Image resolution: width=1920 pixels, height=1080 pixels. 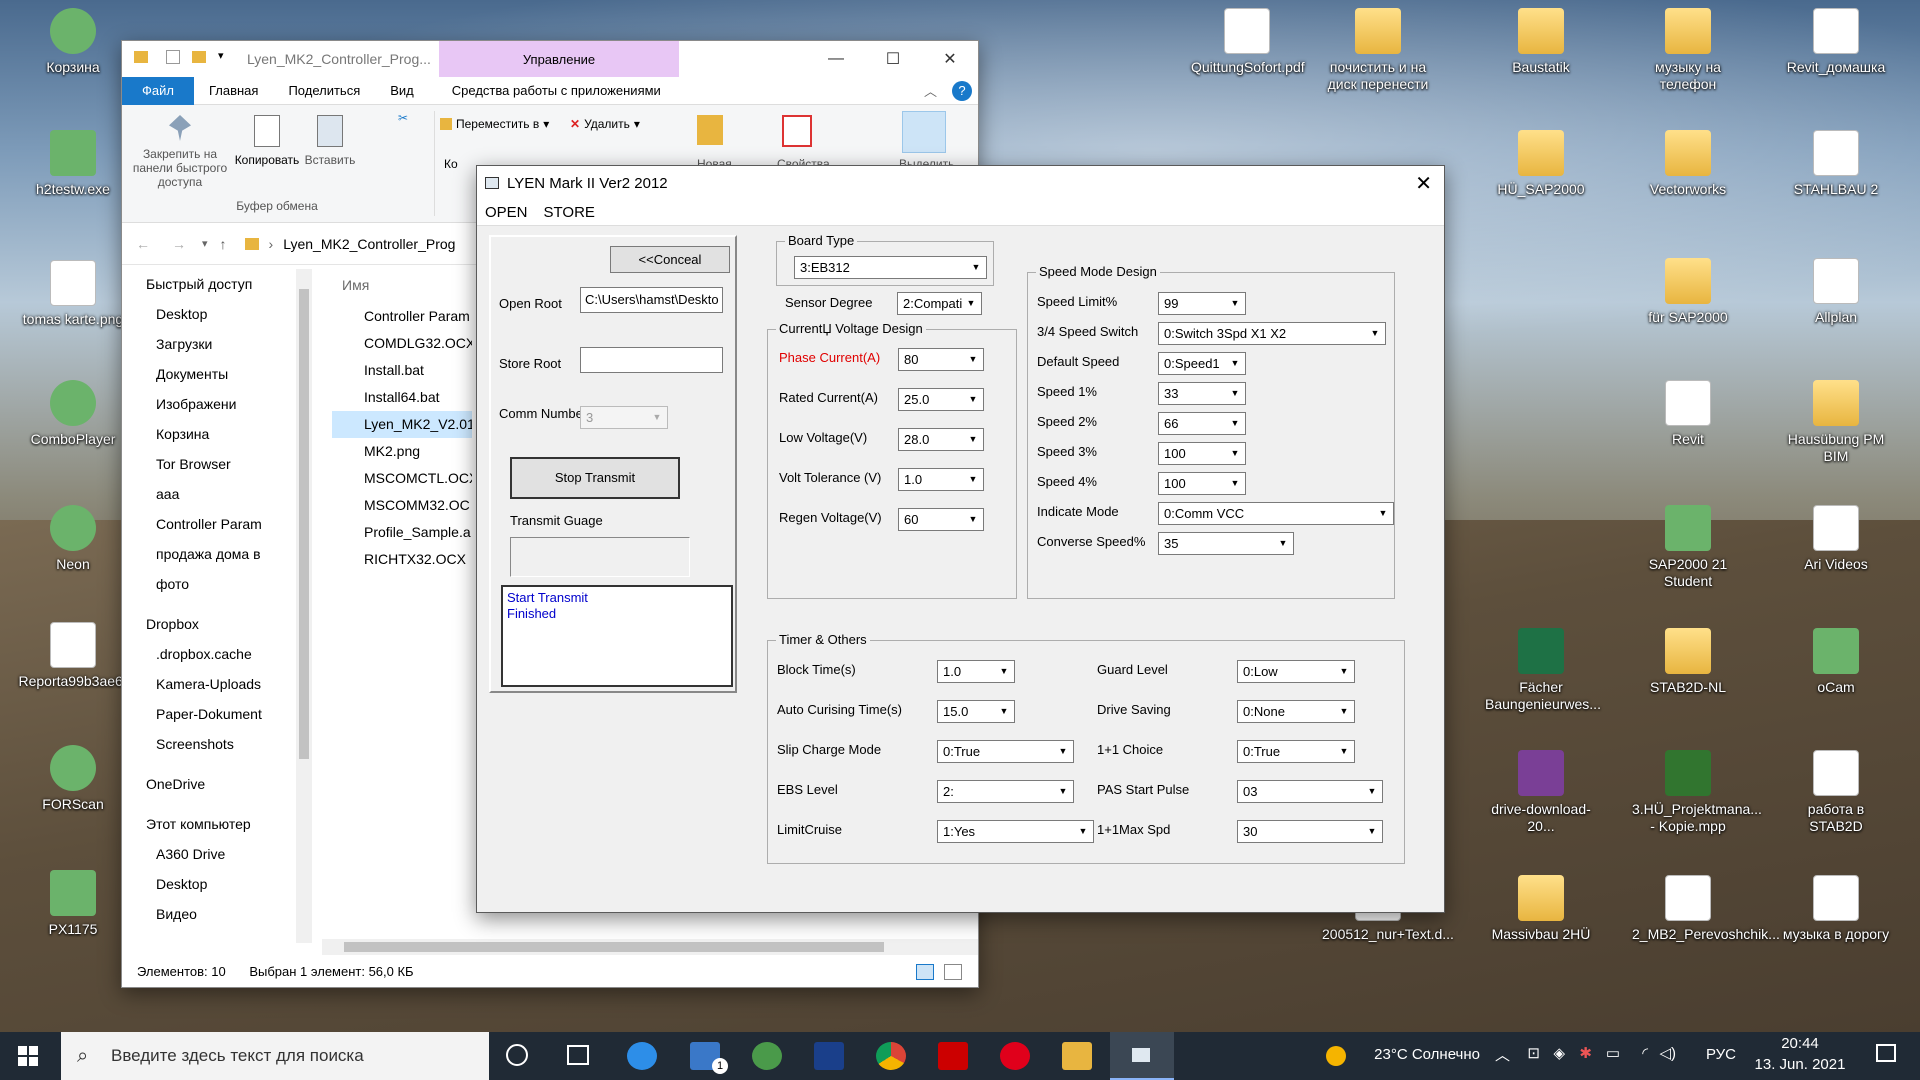 What do you see at coordinates (1688, 292) in the screenshot?
I see `desktop-icon: für SAP2000` at bounding box center [1688, 292].